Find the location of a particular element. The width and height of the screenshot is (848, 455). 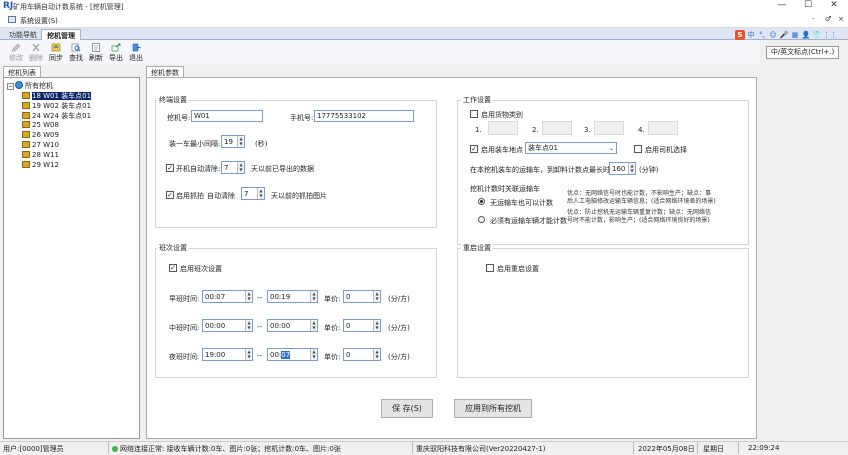

tree-item: 29 W12 is located at coordinates (40, 166).